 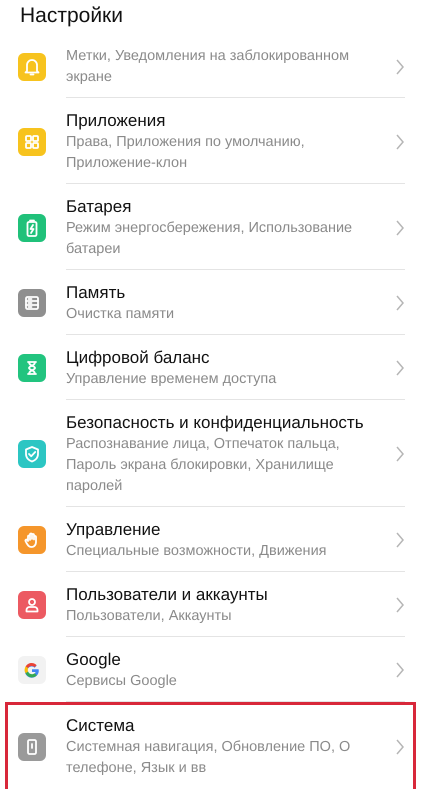 I want to click on item-description: Метки, Уведомления на заблокированном экране, so click(x=208, y=67).